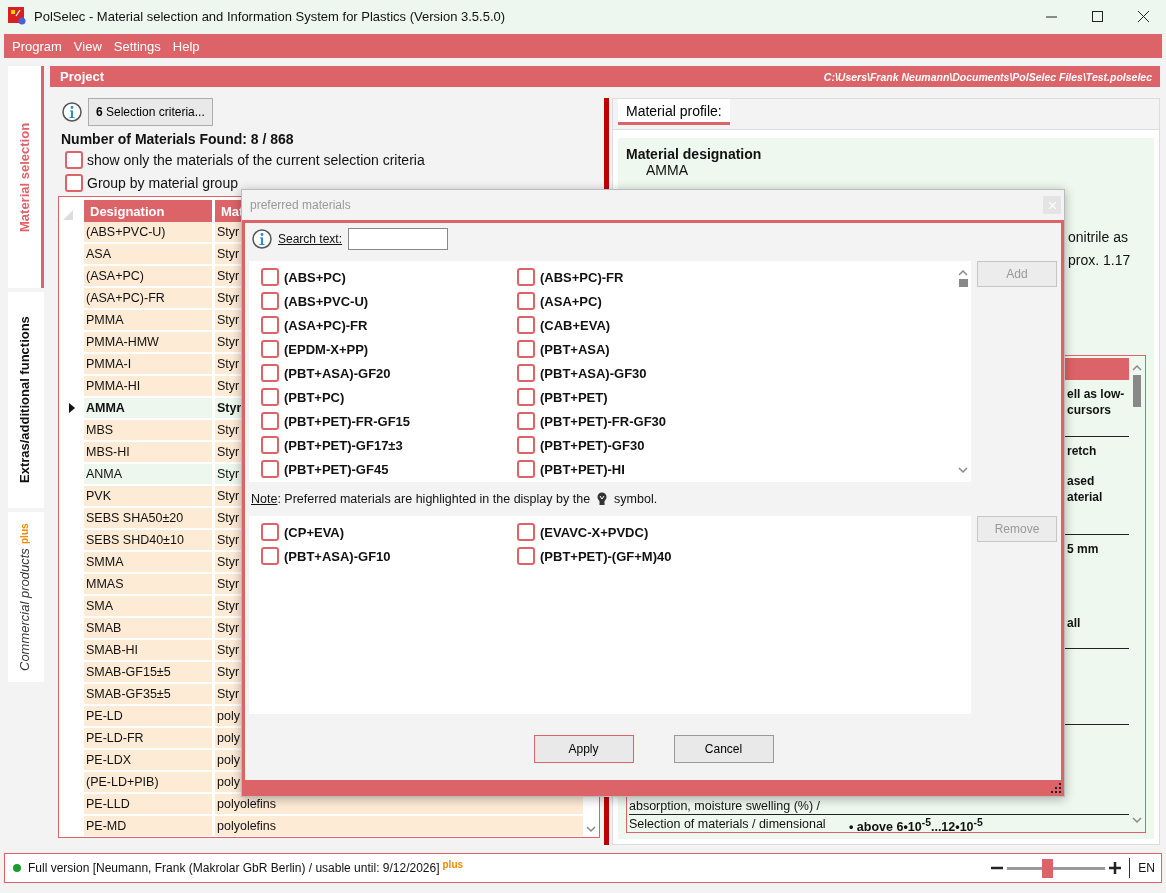 The image size is (1166, 893). I want to click on checkbox-label: (PBT+PET)-GF17±3, so click(343, 445).